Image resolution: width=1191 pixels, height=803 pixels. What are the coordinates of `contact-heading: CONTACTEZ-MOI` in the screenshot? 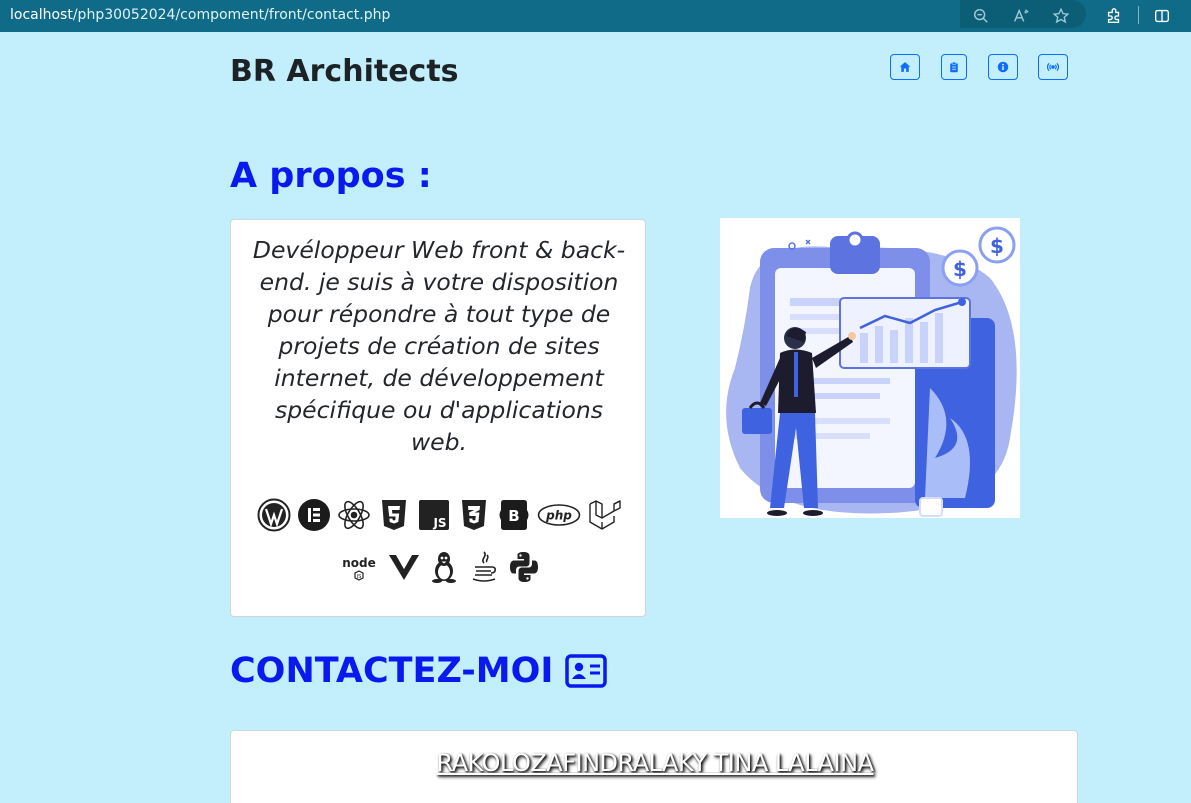 It's located at (419, 671).